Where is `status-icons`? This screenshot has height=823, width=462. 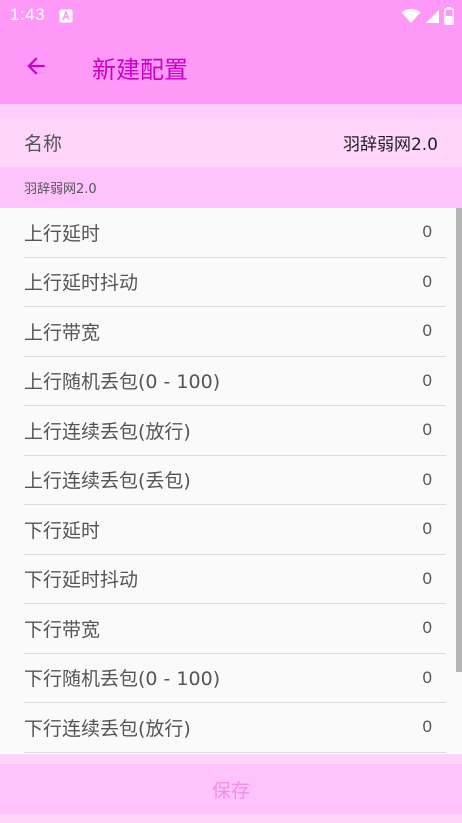
status-icons is located at coordinates (427, 18).